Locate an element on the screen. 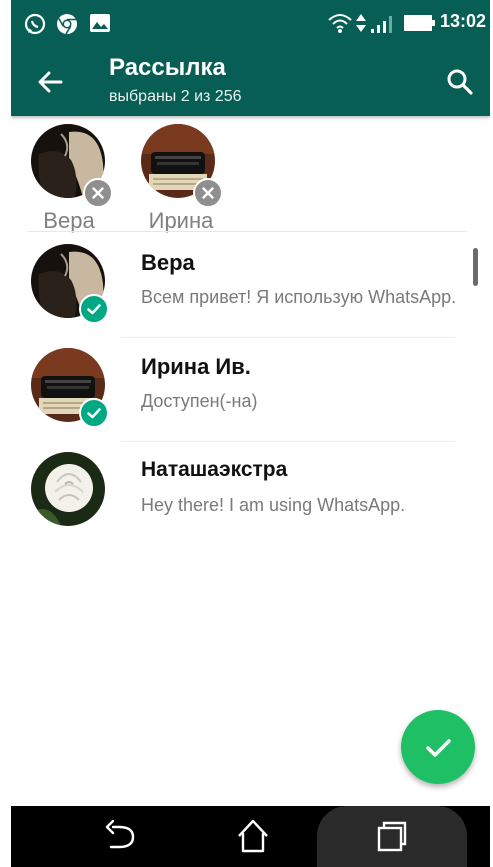 Image resolution: width=493 pixels, height=867 pixels. search-icon is located at coordinates (460, 82).